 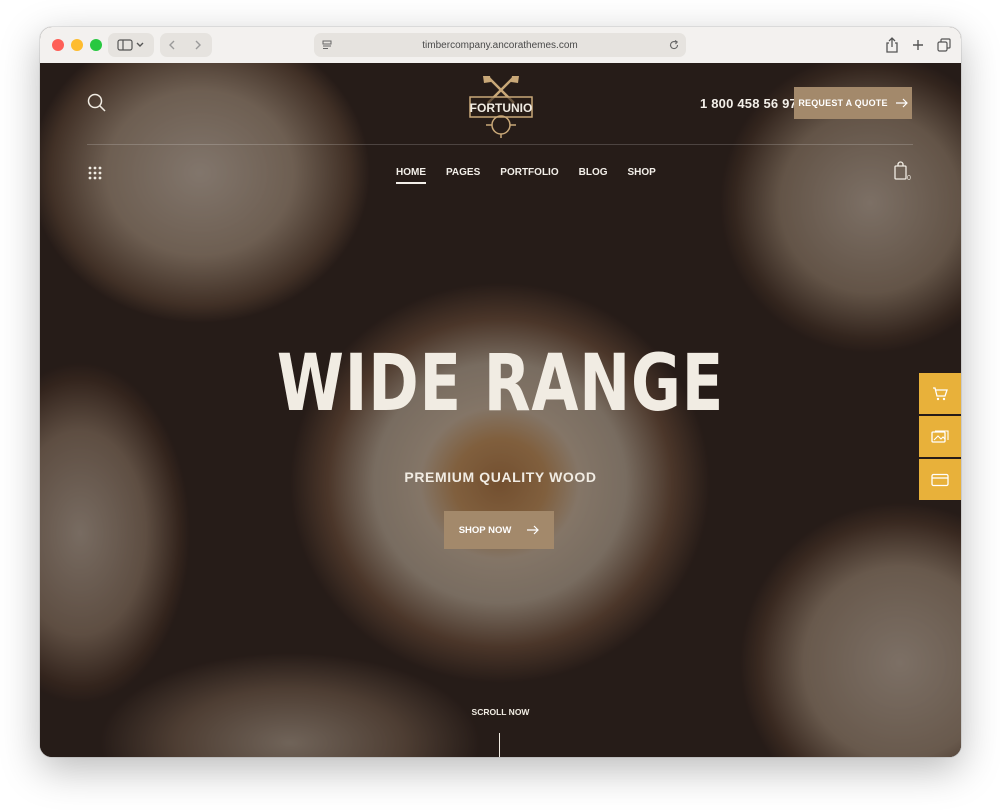 I want to click on logo-text: FORTUNIO, so click(x=501, y=108).